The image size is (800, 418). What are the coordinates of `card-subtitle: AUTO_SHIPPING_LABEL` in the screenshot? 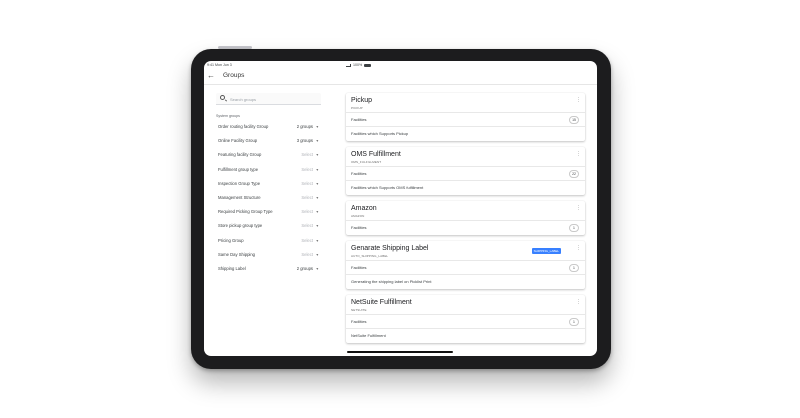 It's located at (370, 255).